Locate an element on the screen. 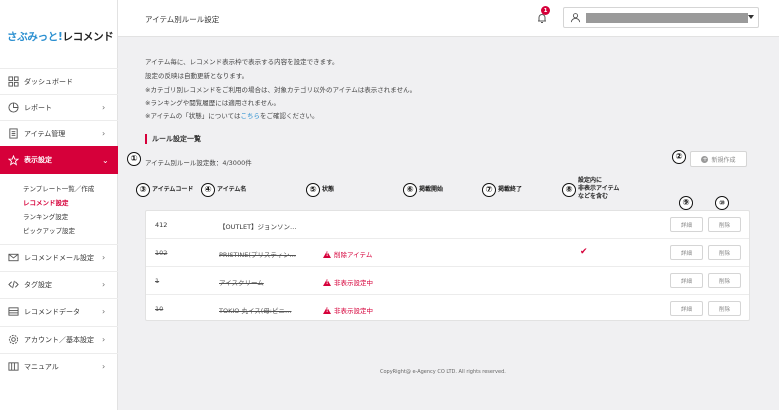 Image resolution: width=779 pixels, height=410 pixels. book-icon is located at coordinates (13, 366).